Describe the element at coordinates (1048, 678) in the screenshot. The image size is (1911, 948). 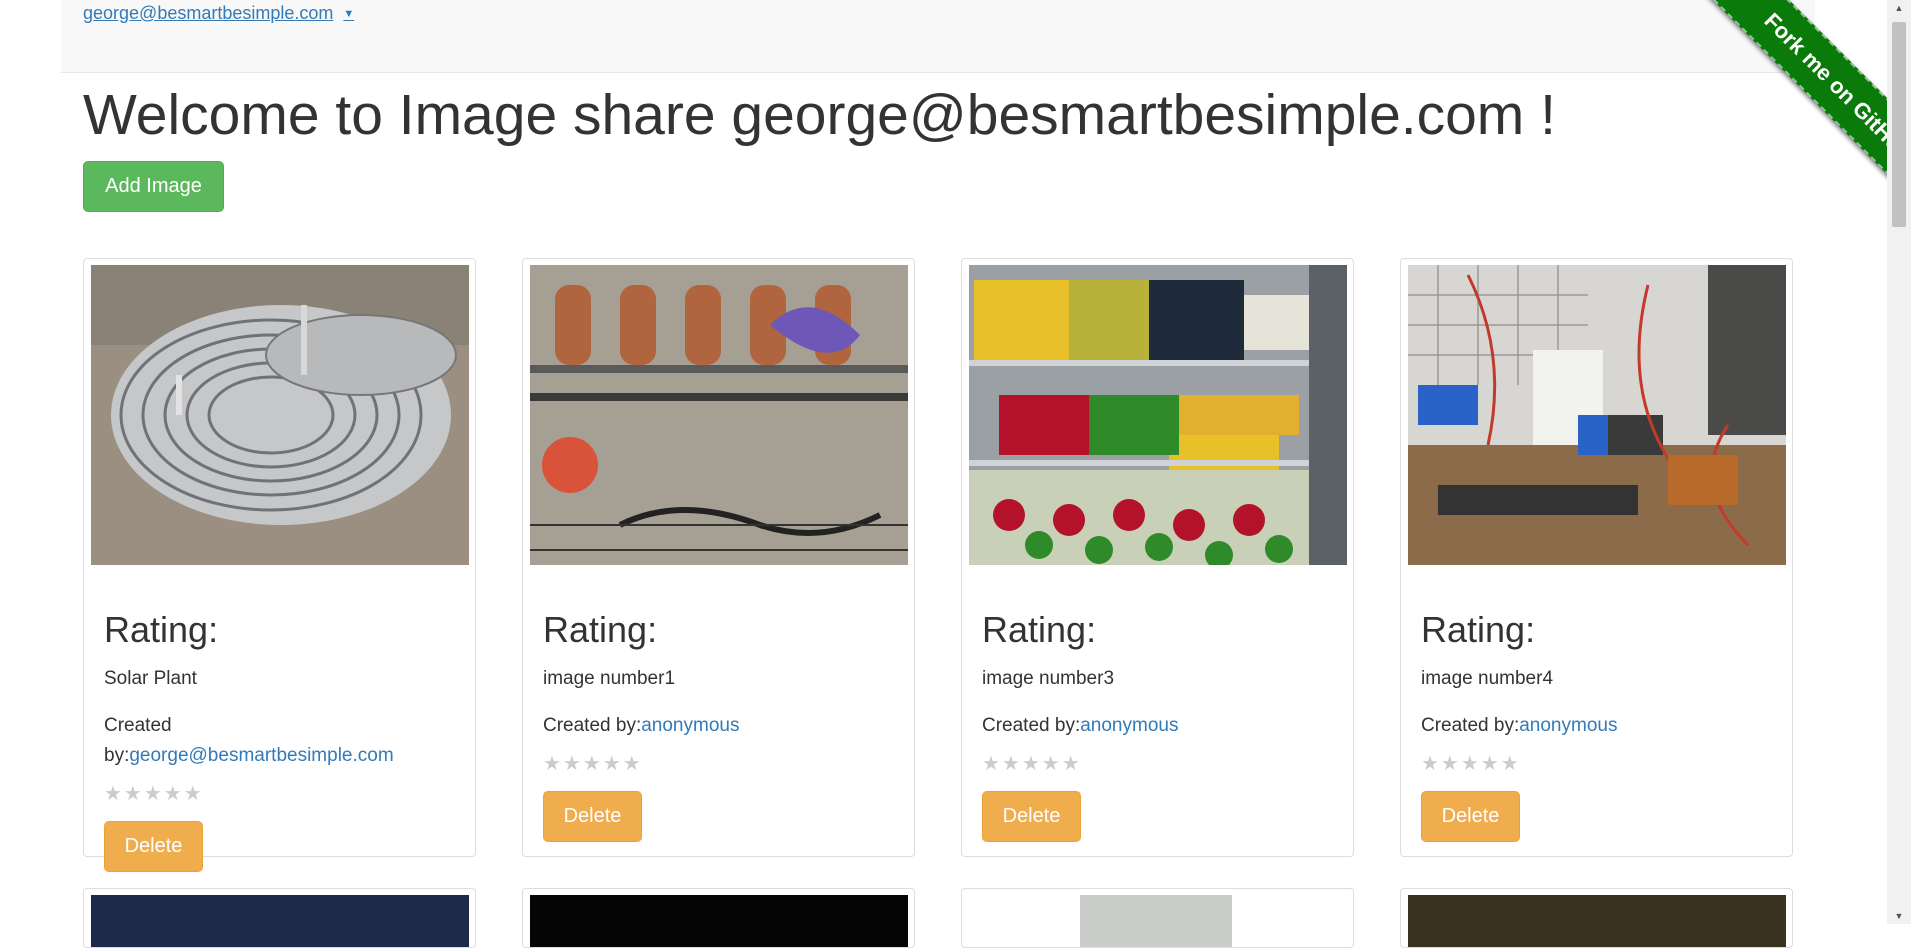
I see `image-name: image number3` at that location.